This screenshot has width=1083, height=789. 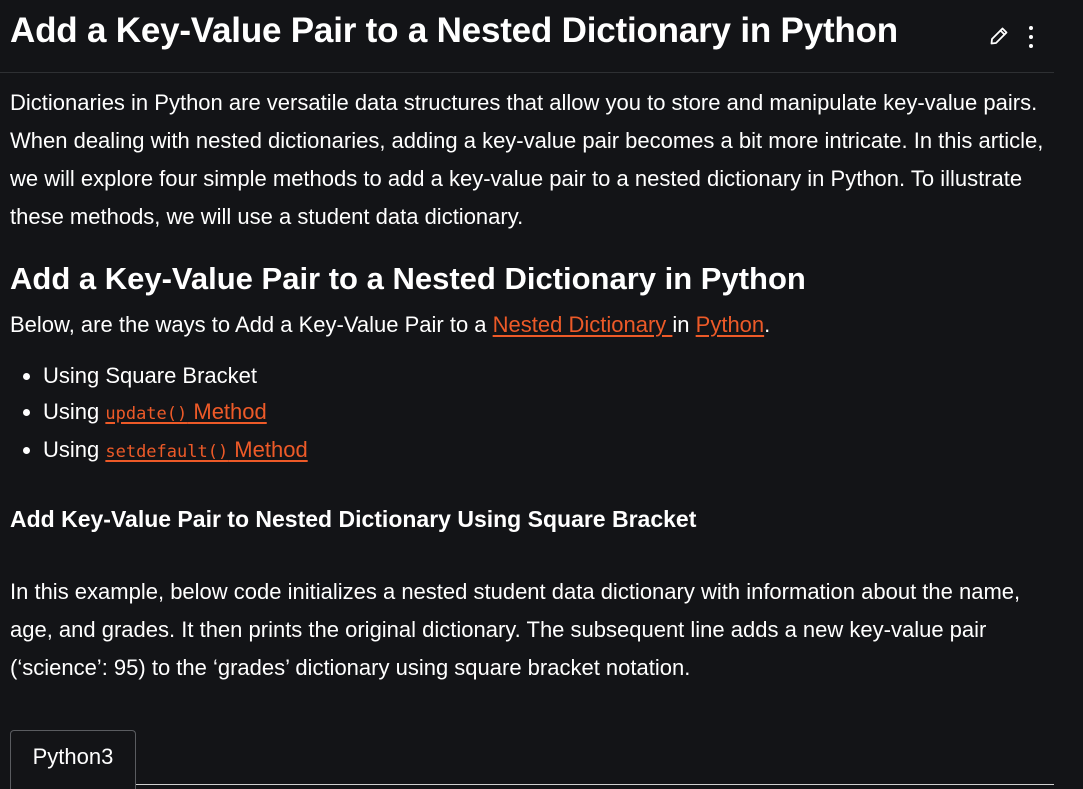 I want to click on inline-code: update(), so click(x=146, y=414).